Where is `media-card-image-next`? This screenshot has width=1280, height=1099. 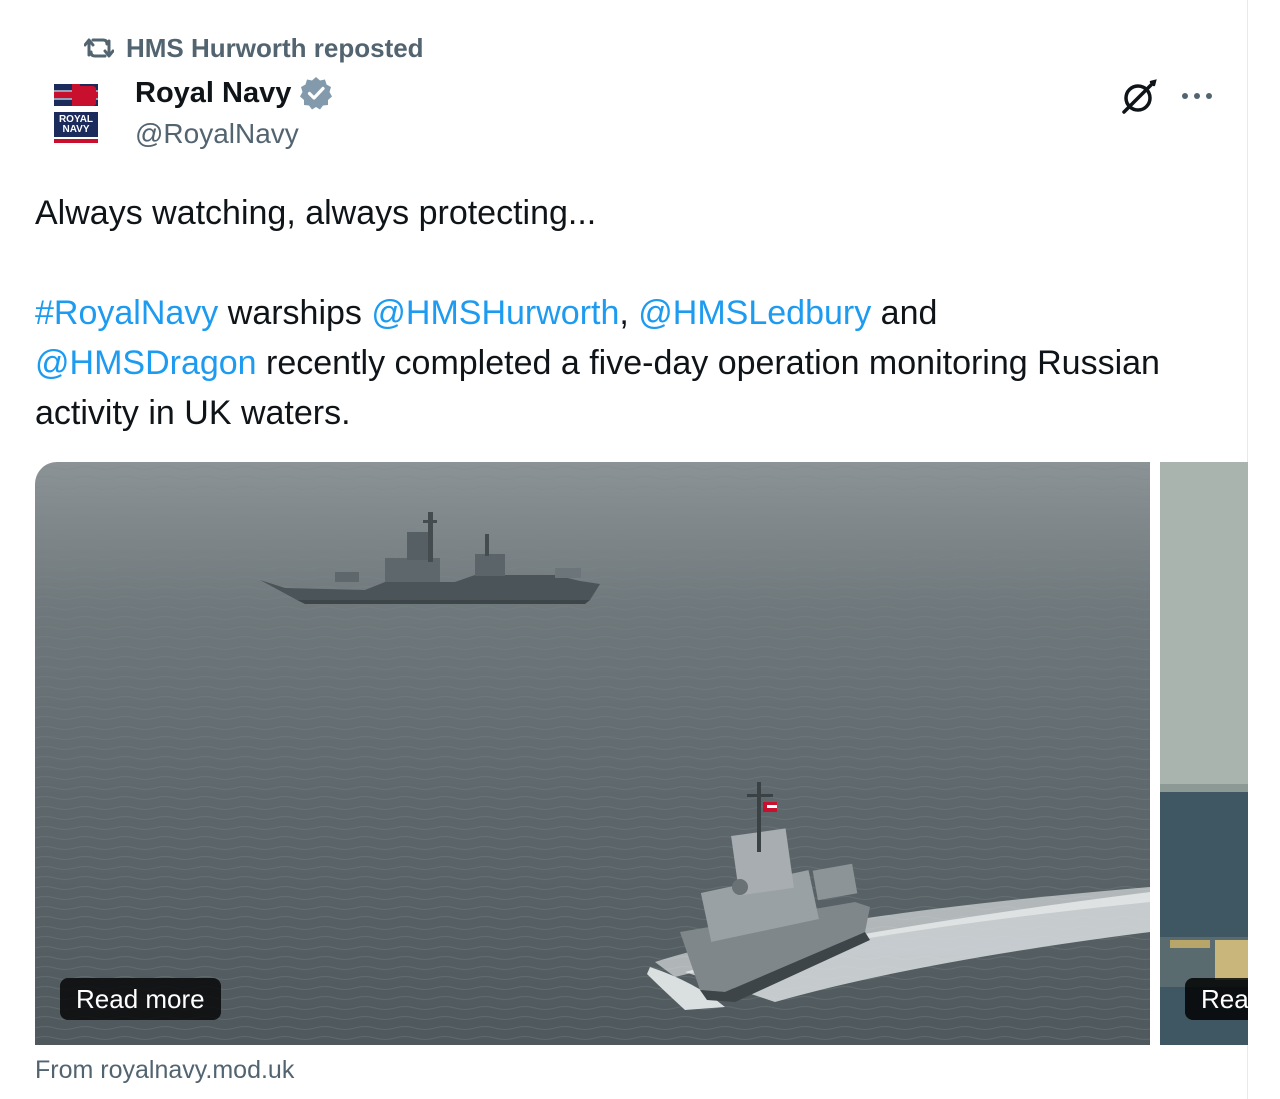 media-card-image-next is located at coordinates (1204, 753).